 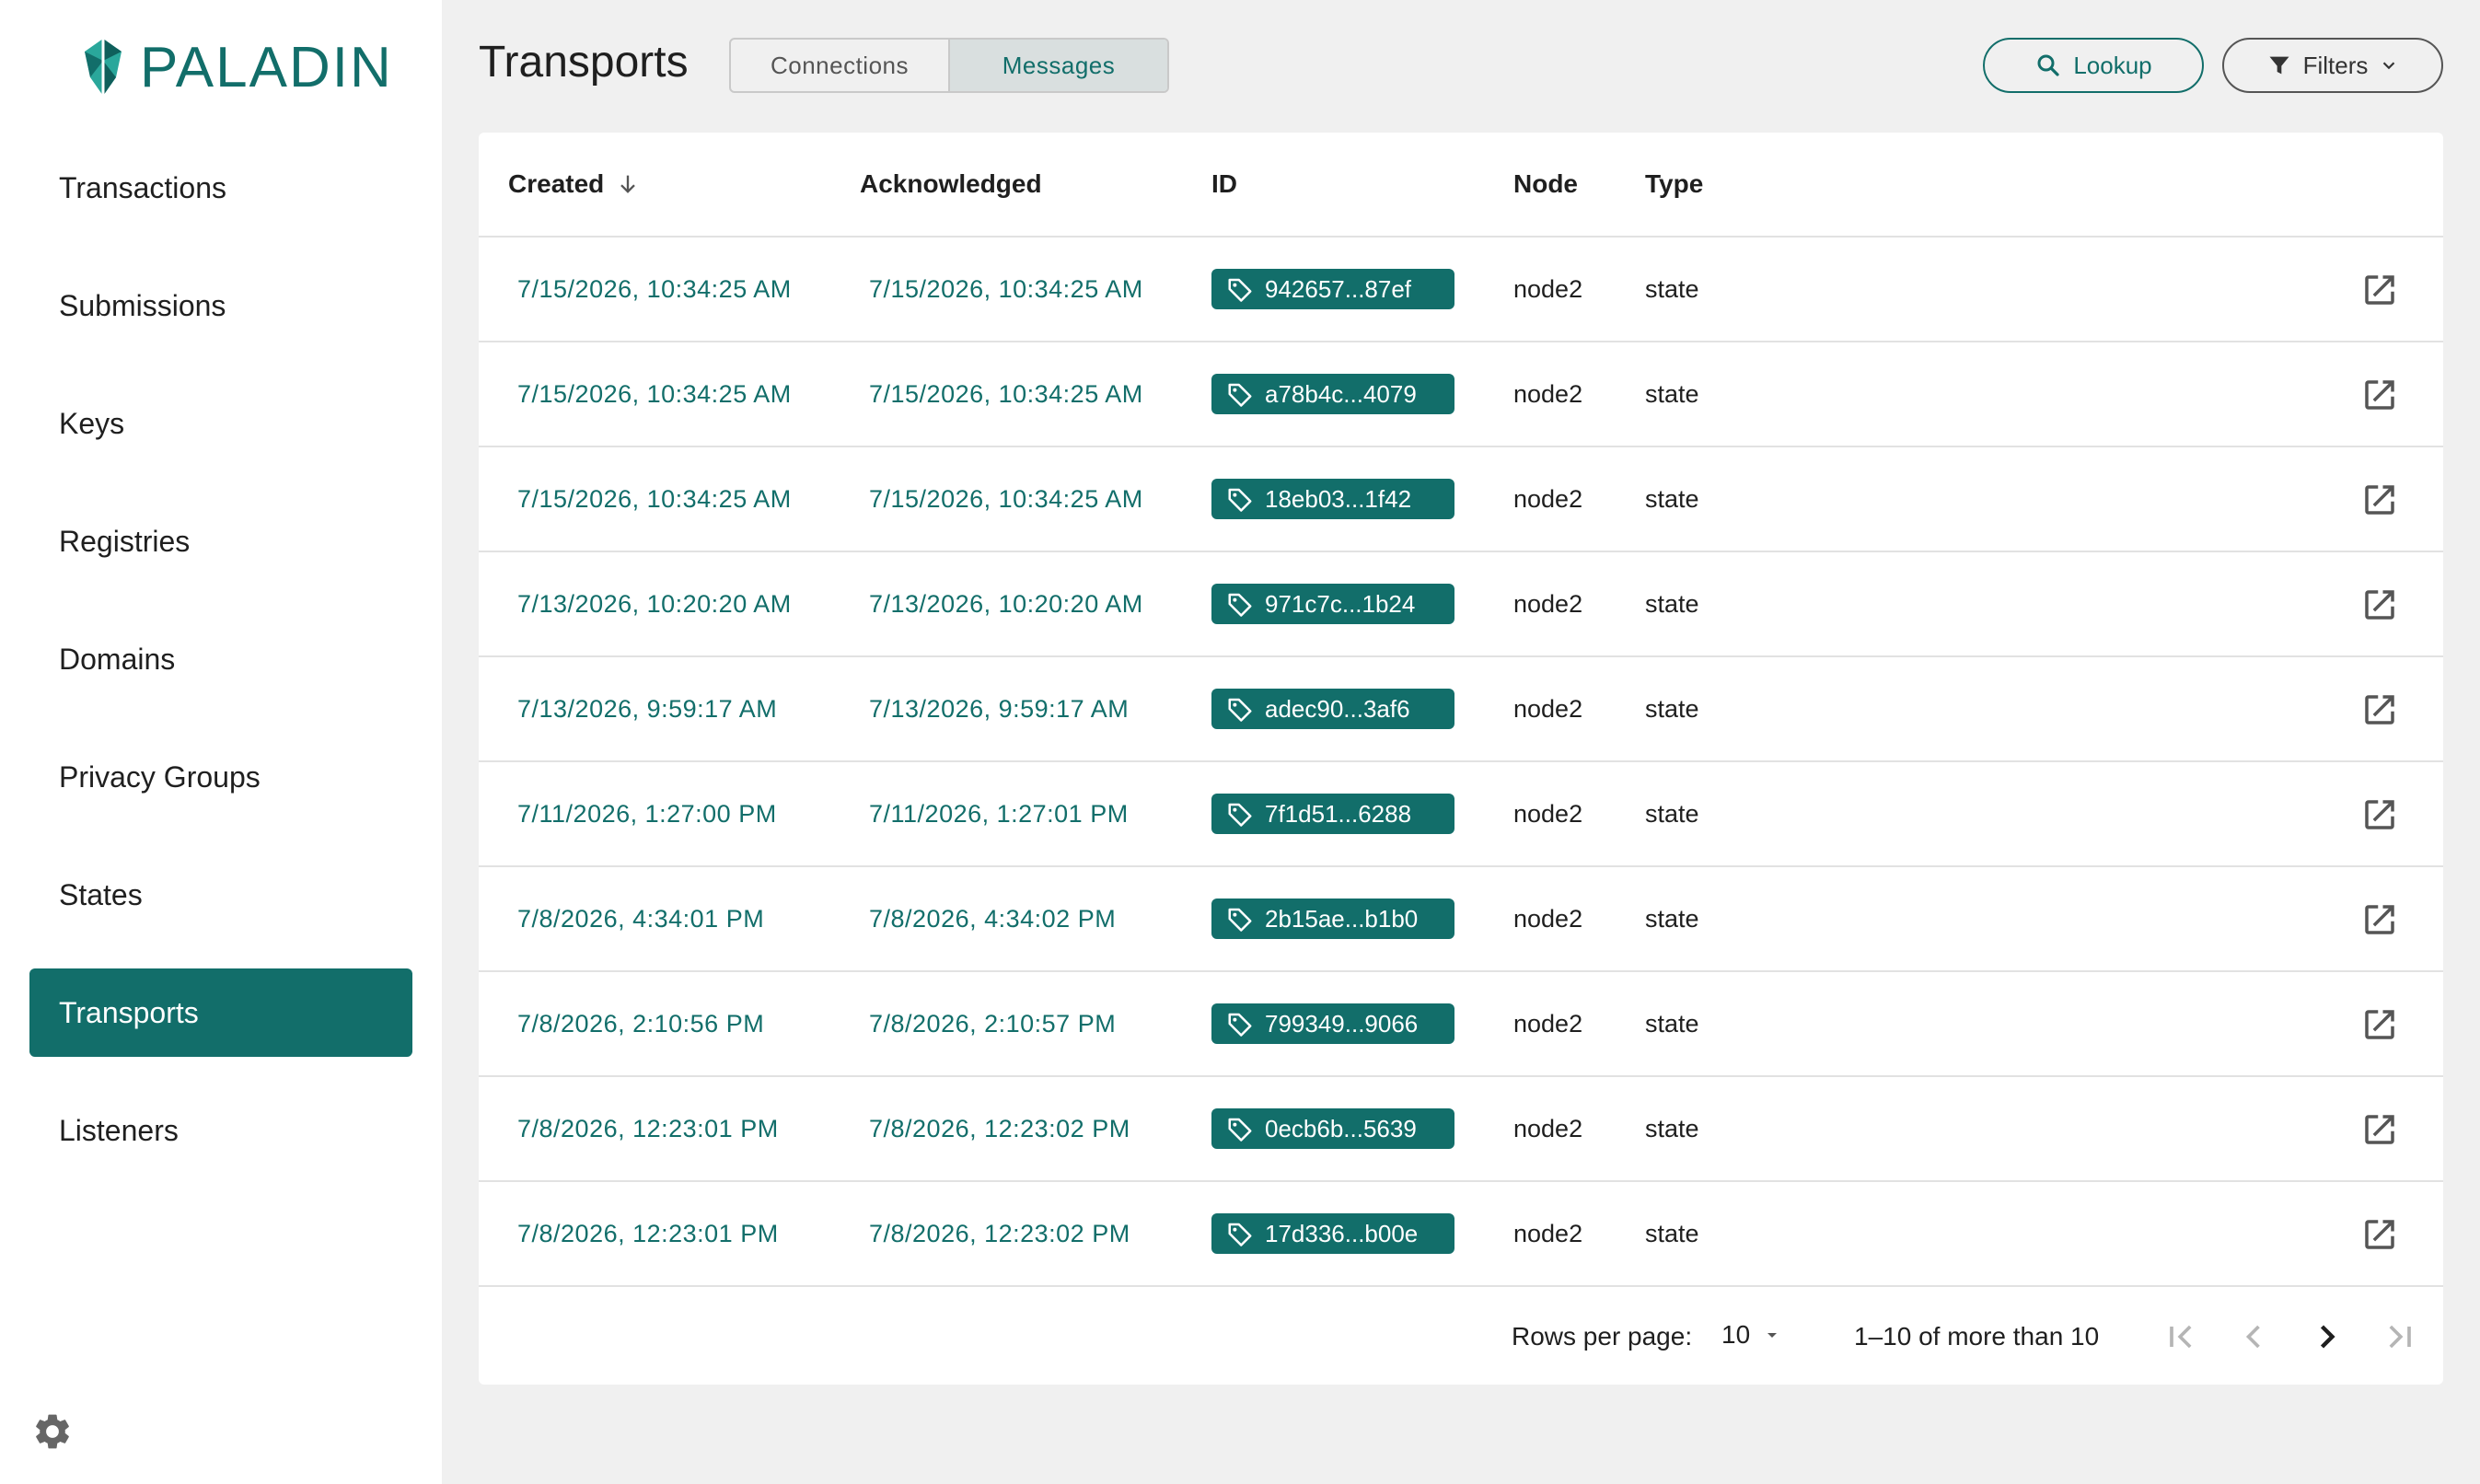 I want to click on rows-per-page-label: Rows per page:, so click(x=1602, y=1336).